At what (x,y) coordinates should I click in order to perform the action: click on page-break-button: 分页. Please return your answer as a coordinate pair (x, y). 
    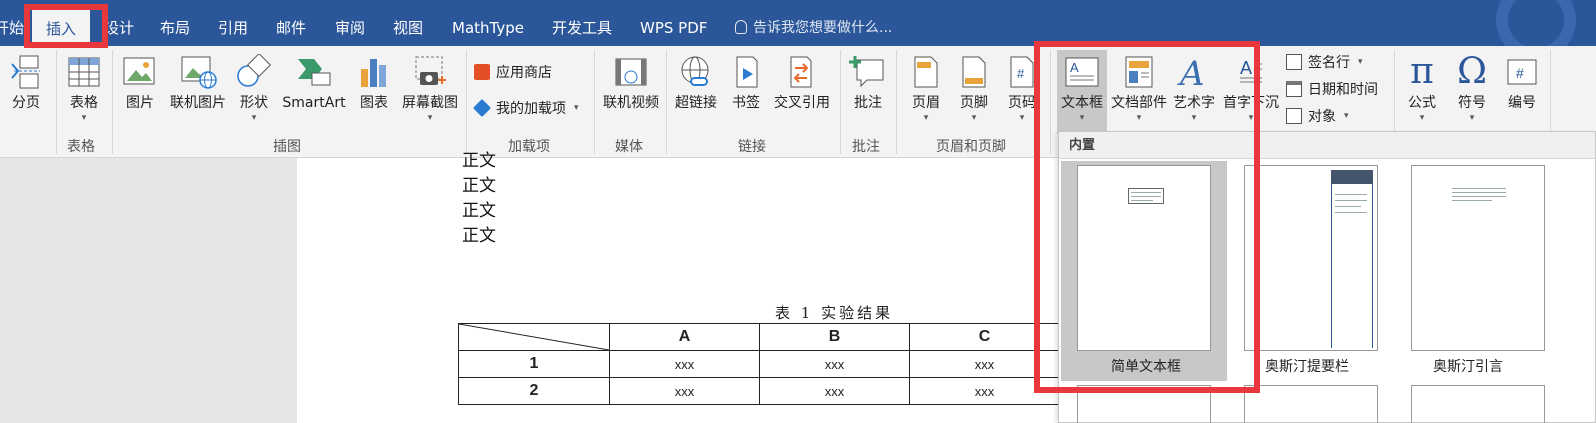
    Looking at the image, I should click on (26, 81).